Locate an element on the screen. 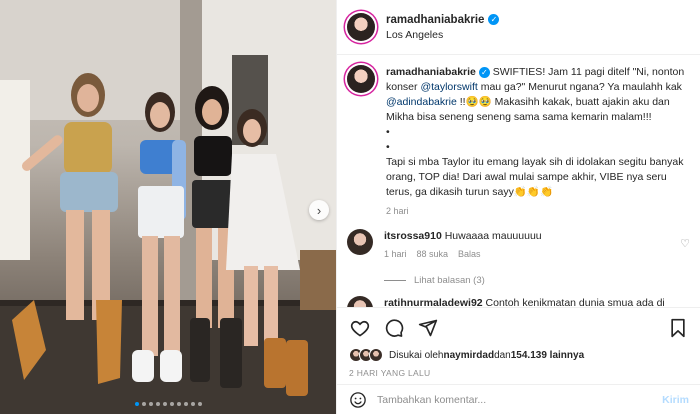  liker-username: naymirdad is located at coordinates (468, 355).